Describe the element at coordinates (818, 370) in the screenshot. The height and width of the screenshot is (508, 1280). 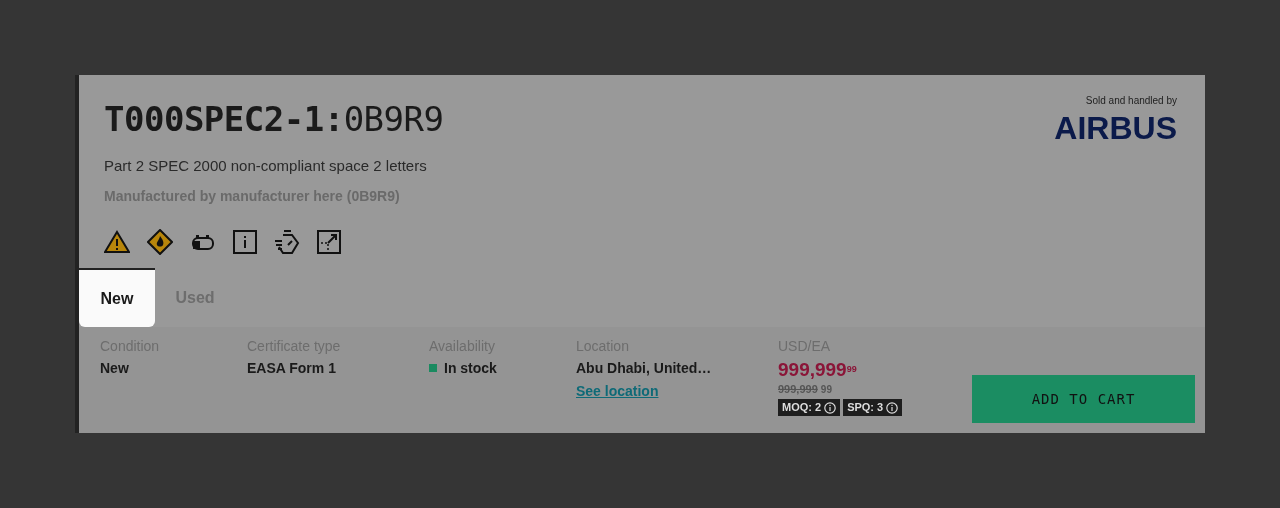
I see `price: 999,999$^{99}$` at that location.